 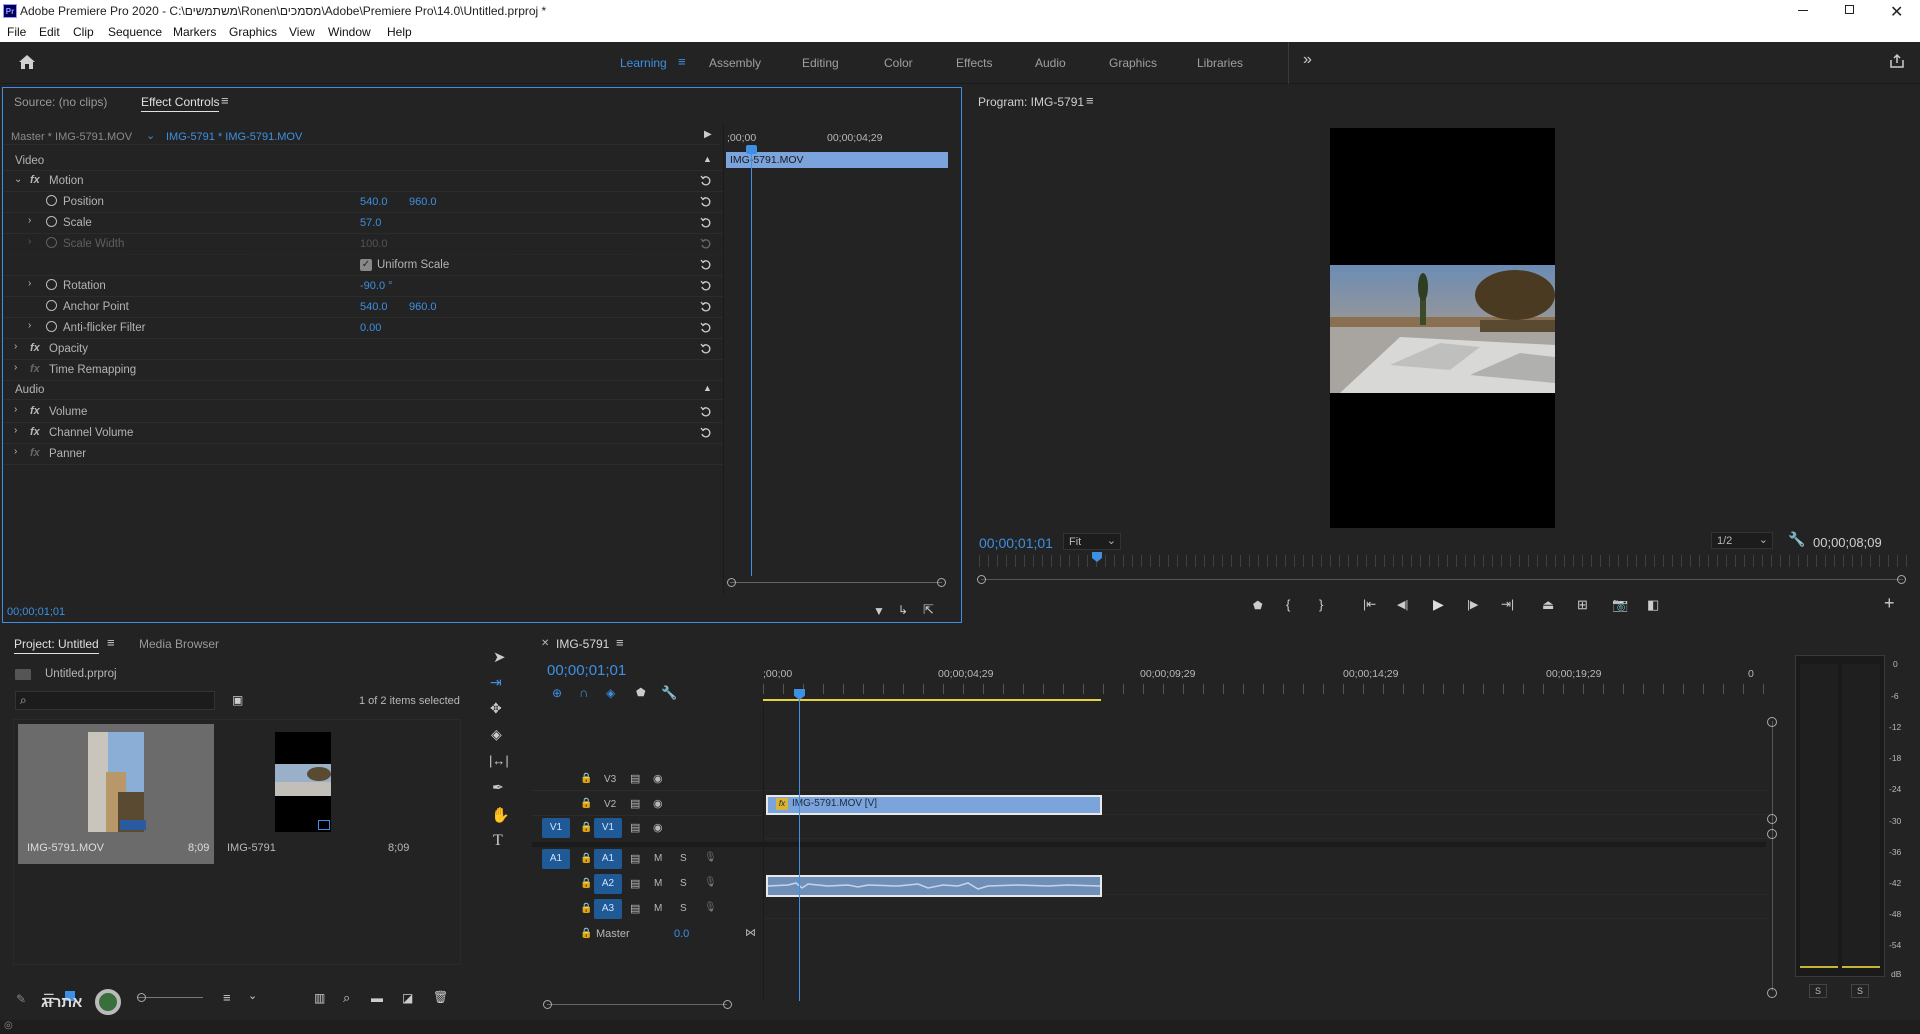 What do you see at coordinates (49, 32) in the screenshot?
I see `menu-edit: Edit` at bounding box center [49, 32].